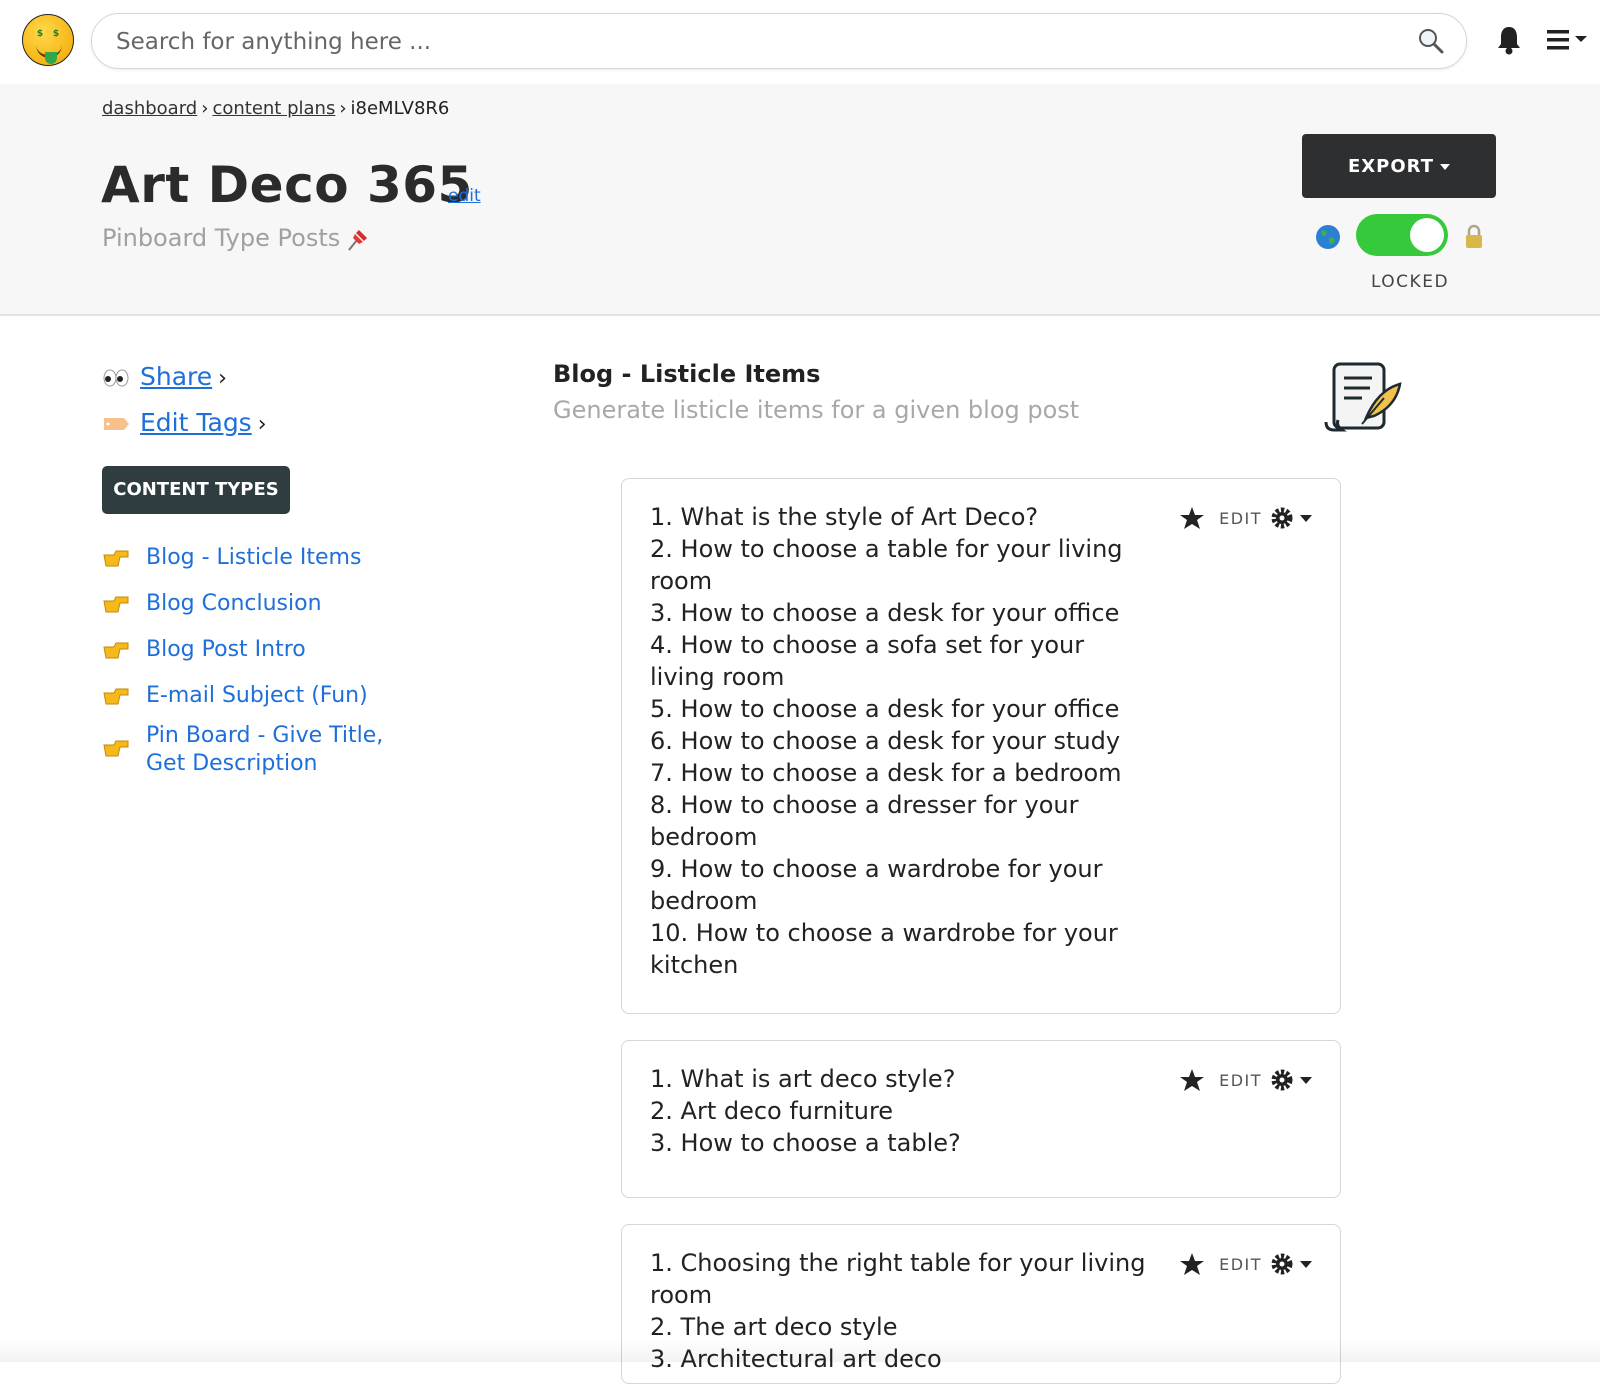 Image resolution: width=1600 pixels, height=1384 pixels. What do you see at coordinates (464, 196) in the screenshot?
I see `edit-title-link: edit` at bounding box center [464, 196].